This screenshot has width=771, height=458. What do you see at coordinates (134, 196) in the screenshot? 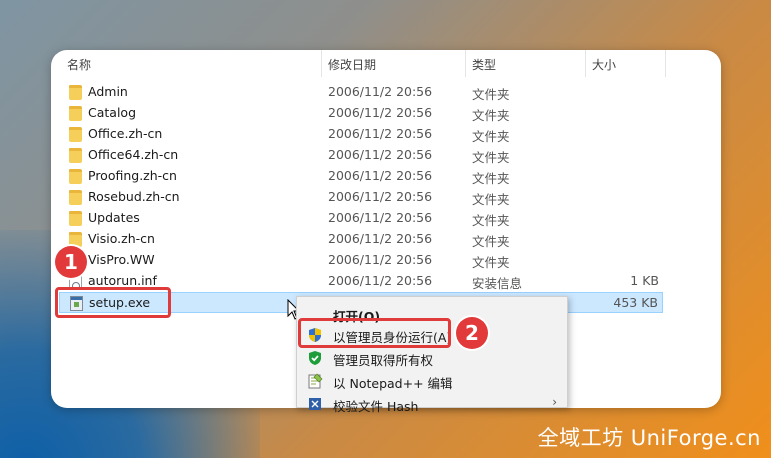
I see `file-name: Rosebud.zh-cn` at bounding box center [134, 196].